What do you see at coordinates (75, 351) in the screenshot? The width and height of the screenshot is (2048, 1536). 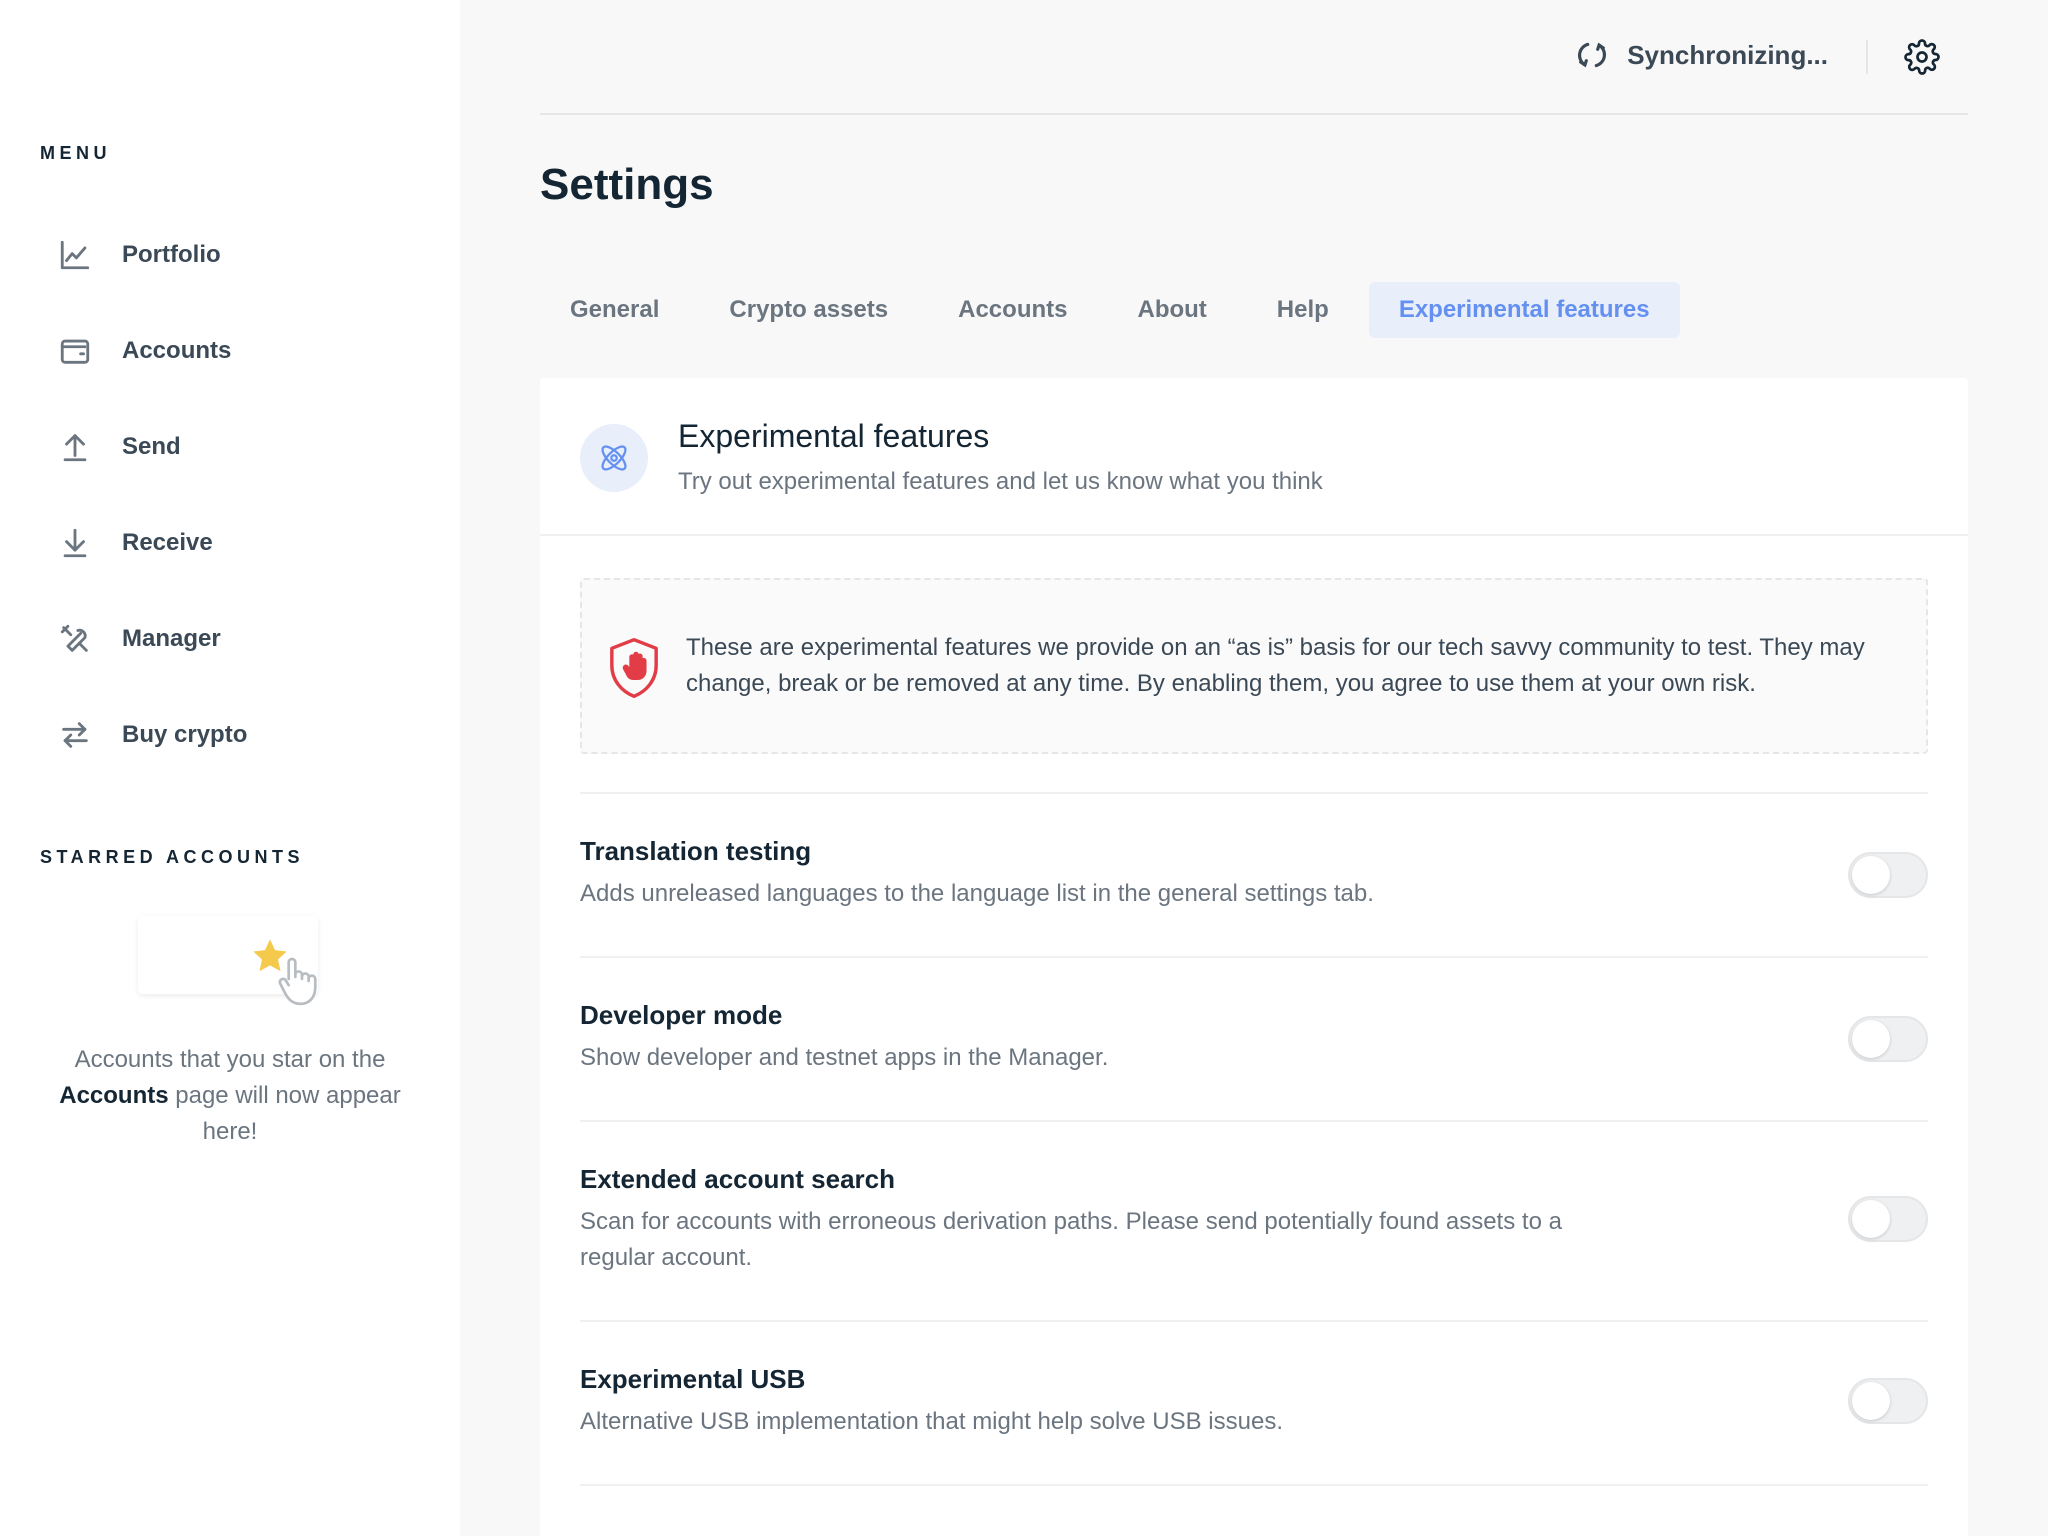 I see `wallet-icon` at bounding box center [75, 351].